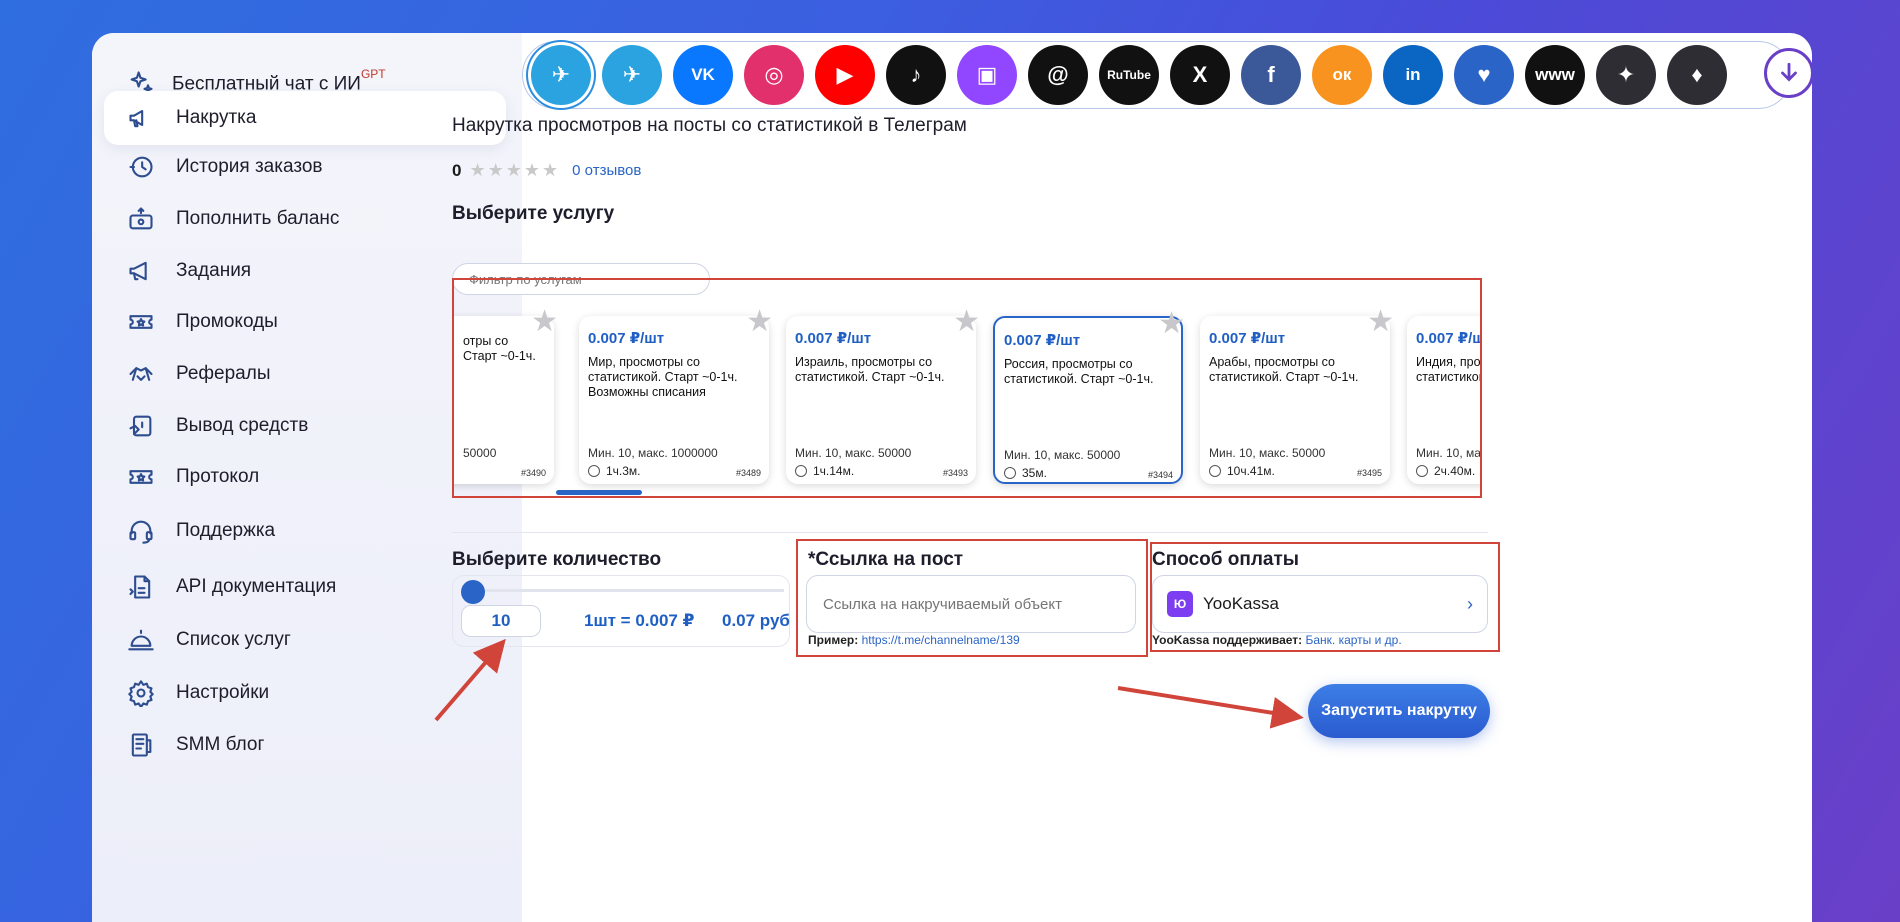 The height and width of the screenshot is (922, 1900). I want to click on linkedin-icon: in, so click(1413, 75).